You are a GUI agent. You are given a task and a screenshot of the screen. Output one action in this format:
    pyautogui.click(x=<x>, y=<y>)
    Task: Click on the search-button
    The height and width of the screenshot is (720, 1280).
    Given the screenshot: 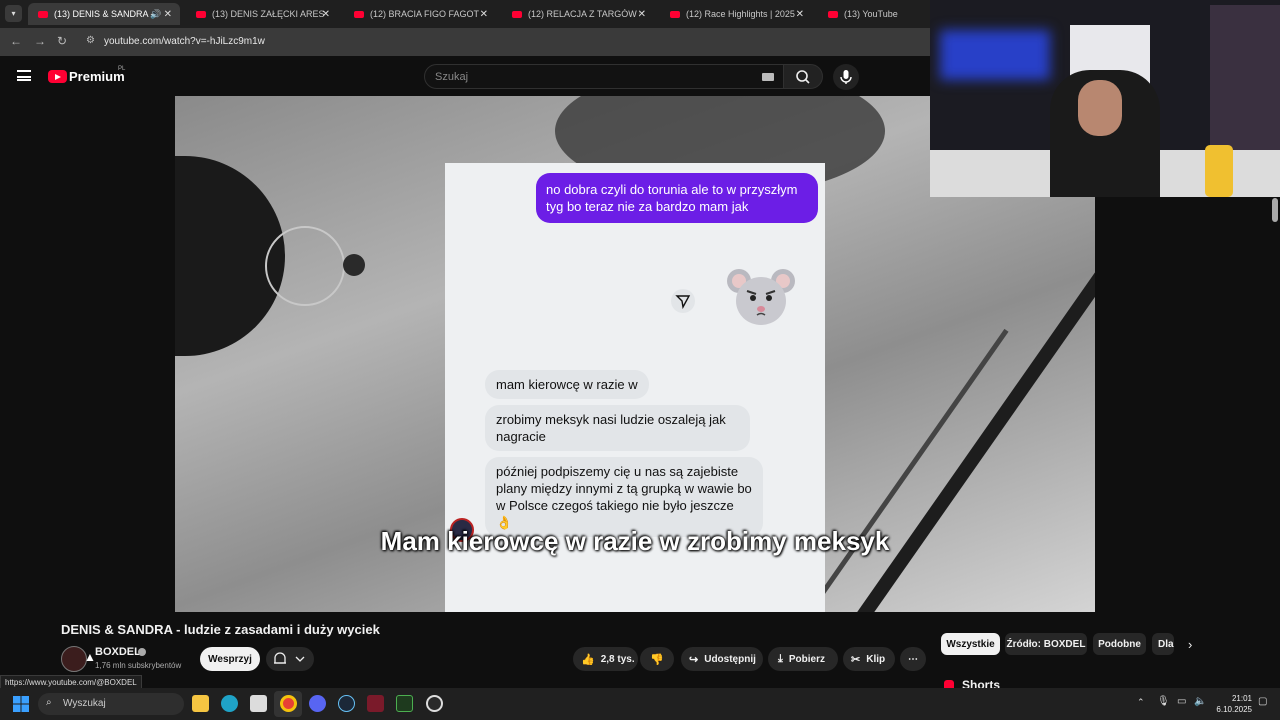 What is the action you would take?
    pyautogui.click(x=803, y=76)
    